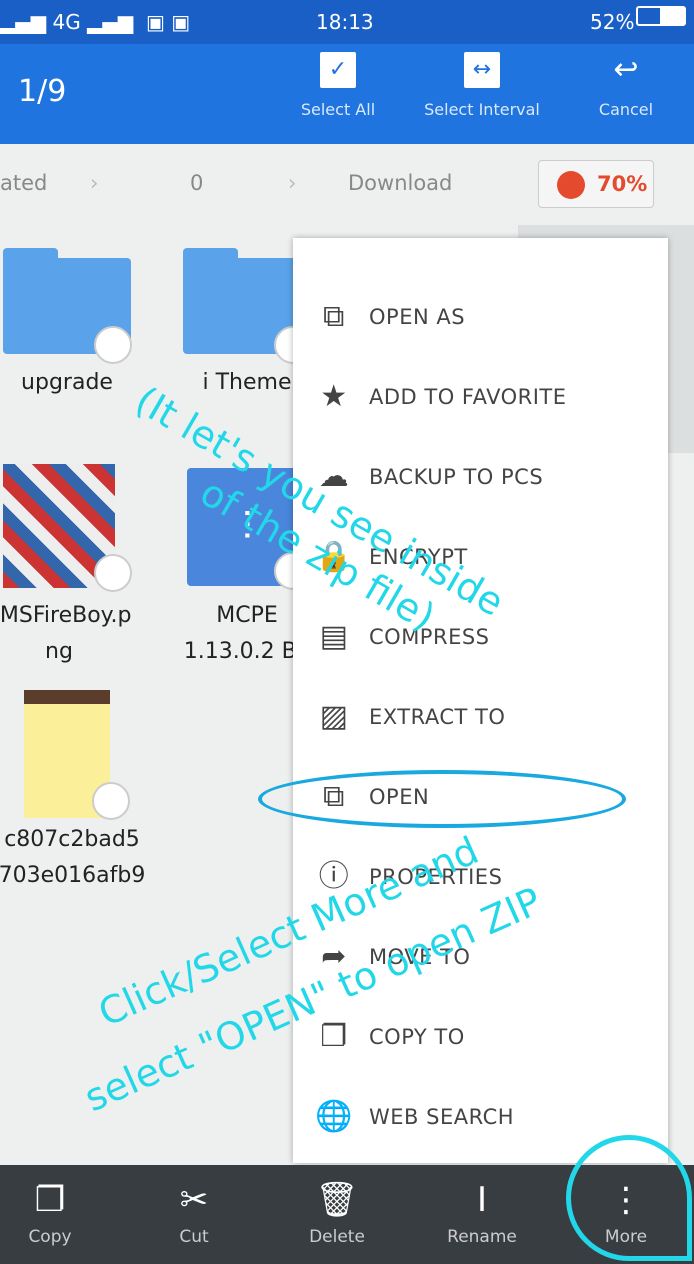 The height and width of the screenshot is (1264, 694). Describe the element at coordinates (482, 1200) in the screenshot. I see `text-cursor-icon: I` at that location.